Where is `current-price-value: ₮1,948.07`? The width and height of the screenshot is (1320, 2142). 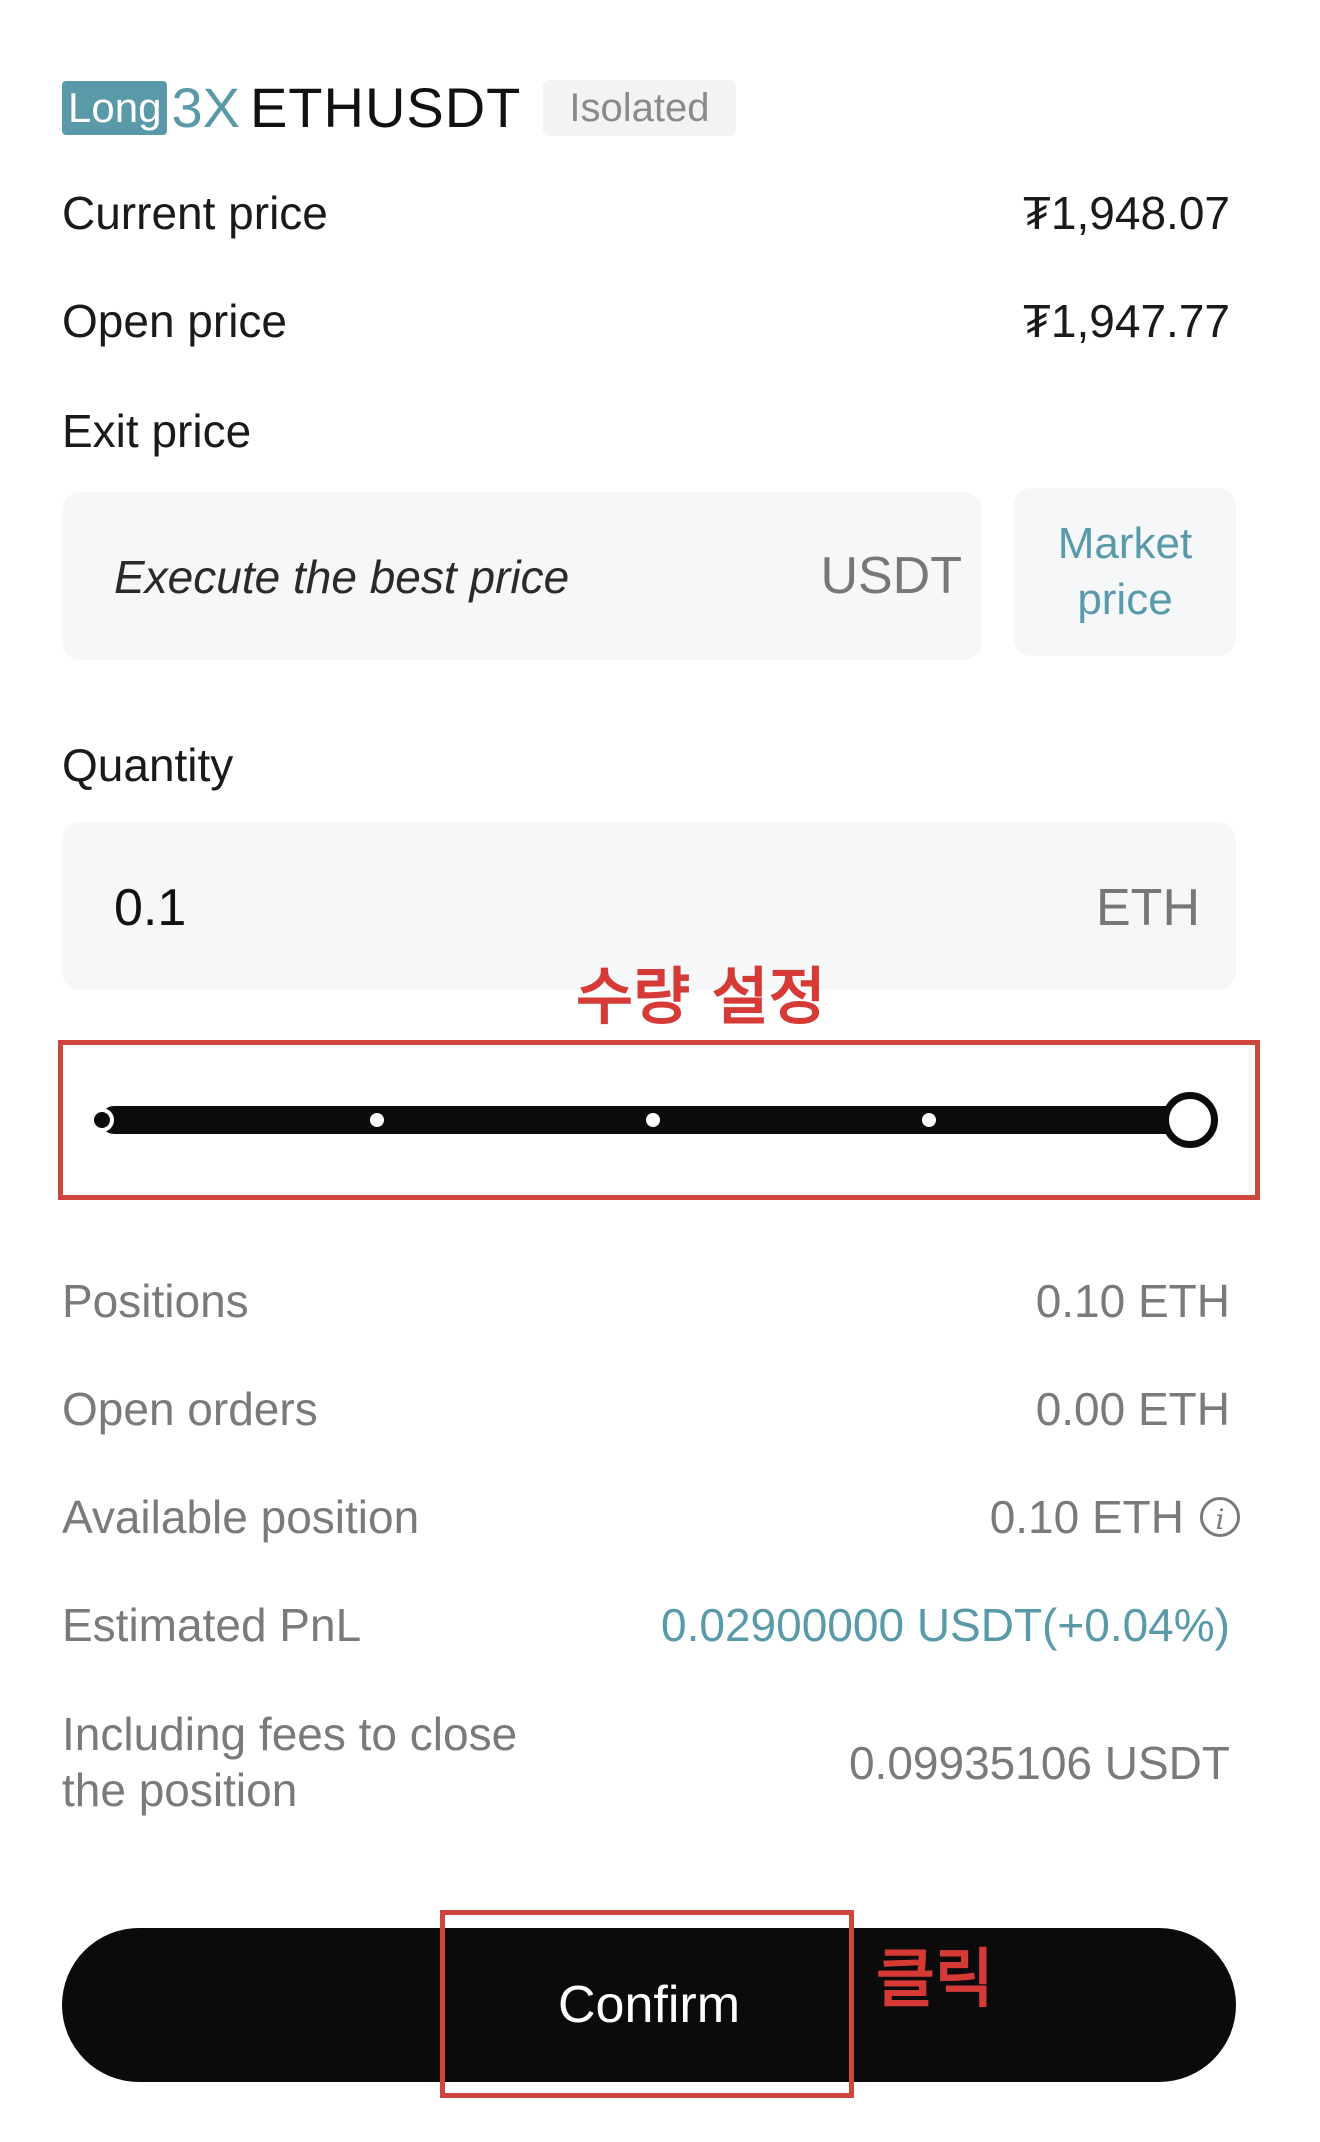 current-price-value: ₮1,948.07 is located at coordinates (1126, 213).